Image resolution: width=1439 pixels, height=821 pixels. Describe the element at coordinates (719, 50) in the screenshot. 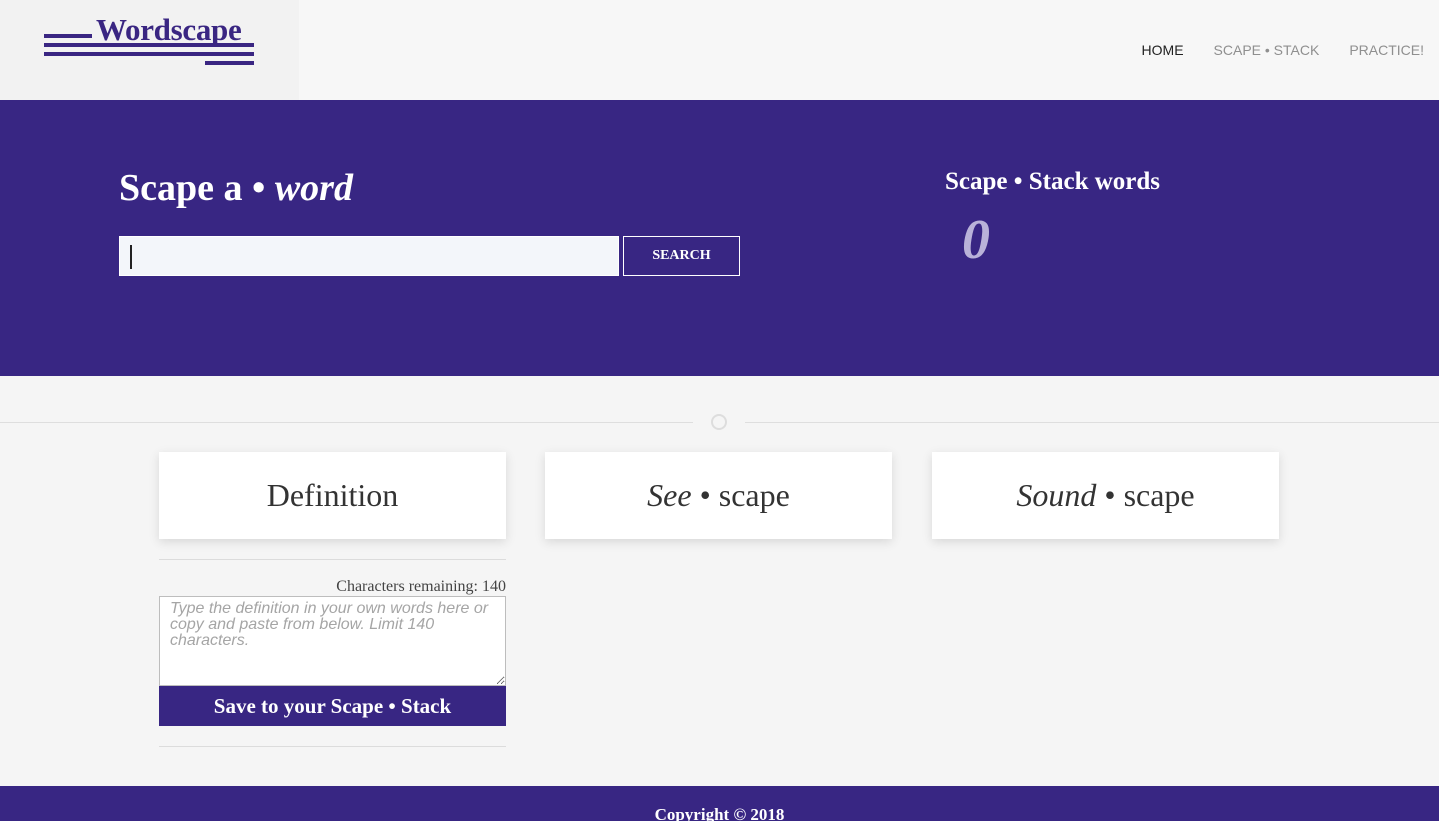

I see `top-navbar: Wordscape HOME SCAPE • STACK PRACTICE!` at that location.